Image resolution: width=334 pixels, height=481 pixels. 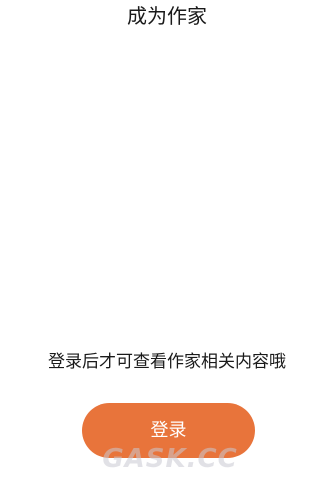 What do you see at coordinates (168, 430) in the screenshot?
I see `login-button: 登录` at bounding box center [168, 430].